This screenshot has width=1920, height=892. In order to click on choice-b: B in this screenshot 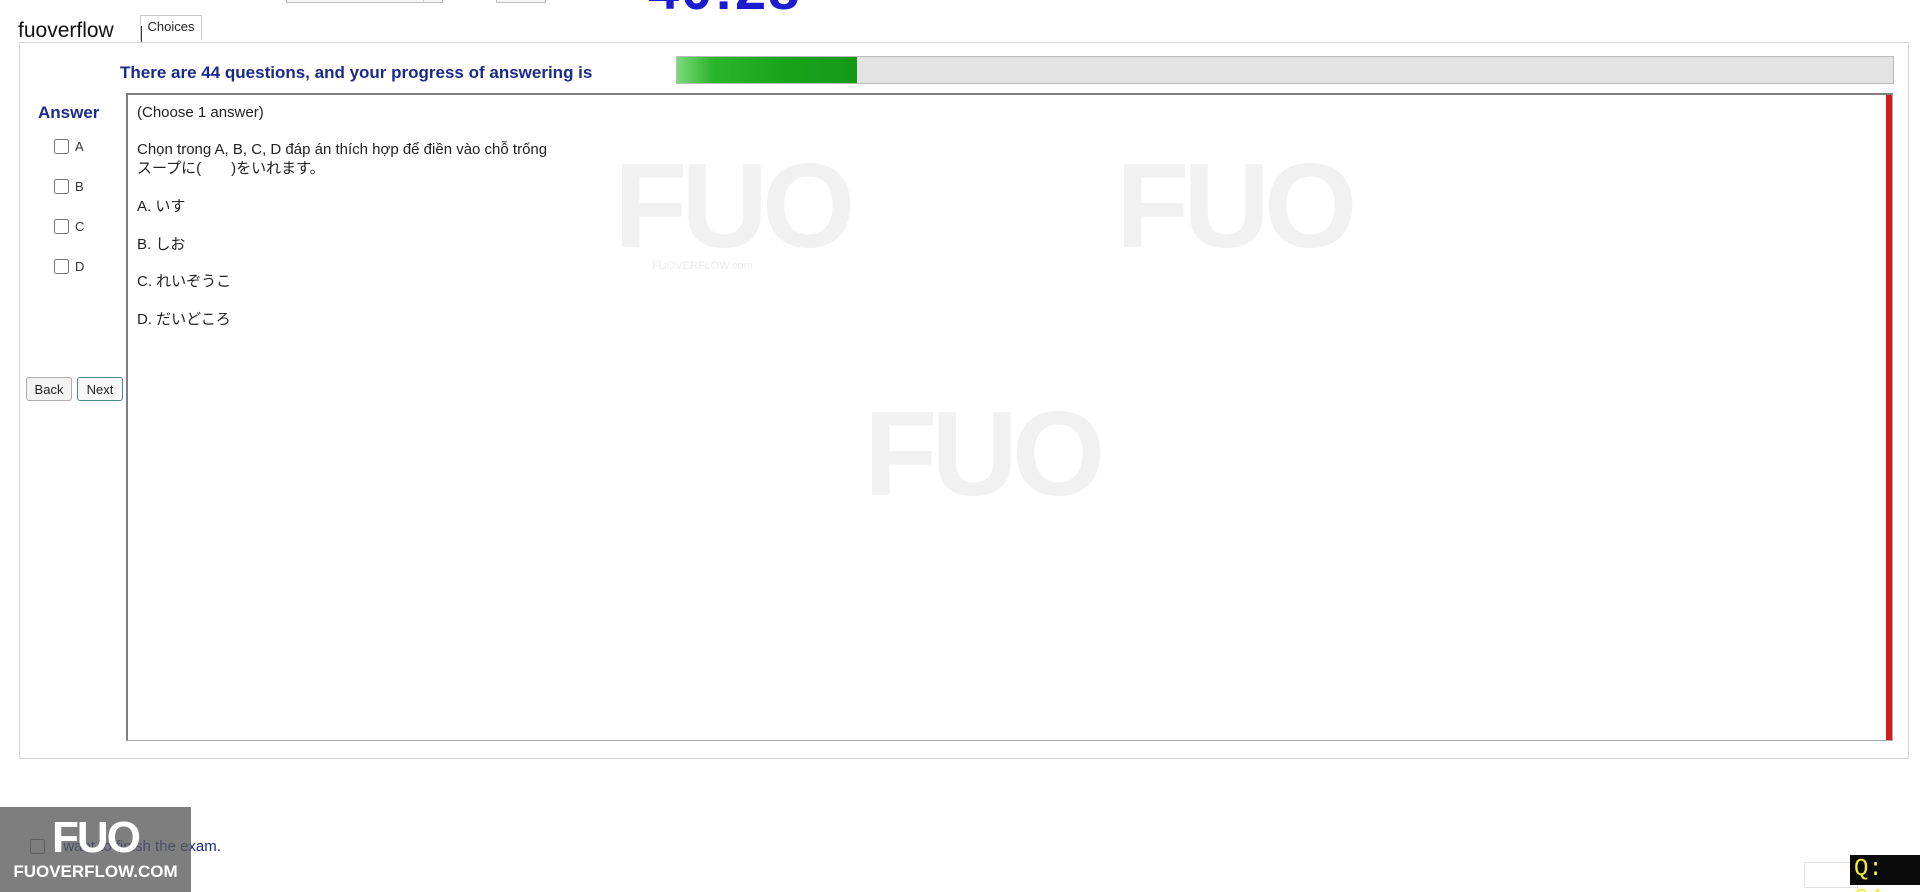, I will do `click(69, 186)`.